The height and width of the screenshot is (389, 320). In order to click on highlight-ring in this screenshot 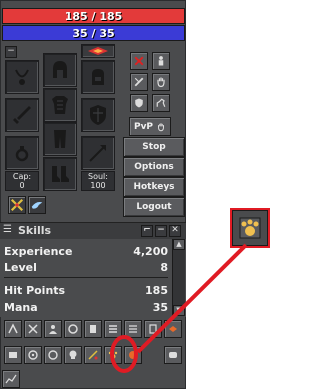, I will do `click(124, 354)`.